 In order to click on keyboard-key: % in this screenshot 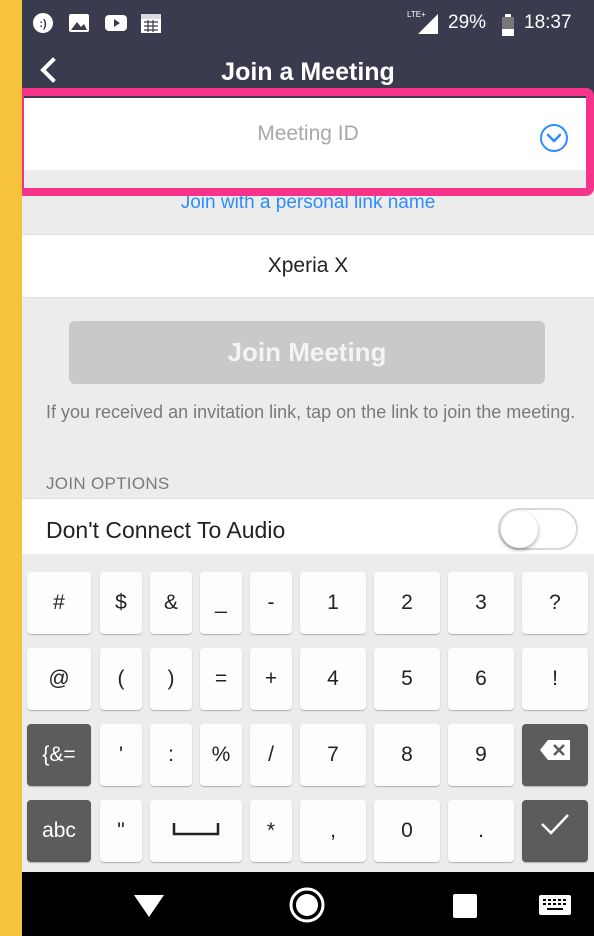, I will do `click(221, 755)`.